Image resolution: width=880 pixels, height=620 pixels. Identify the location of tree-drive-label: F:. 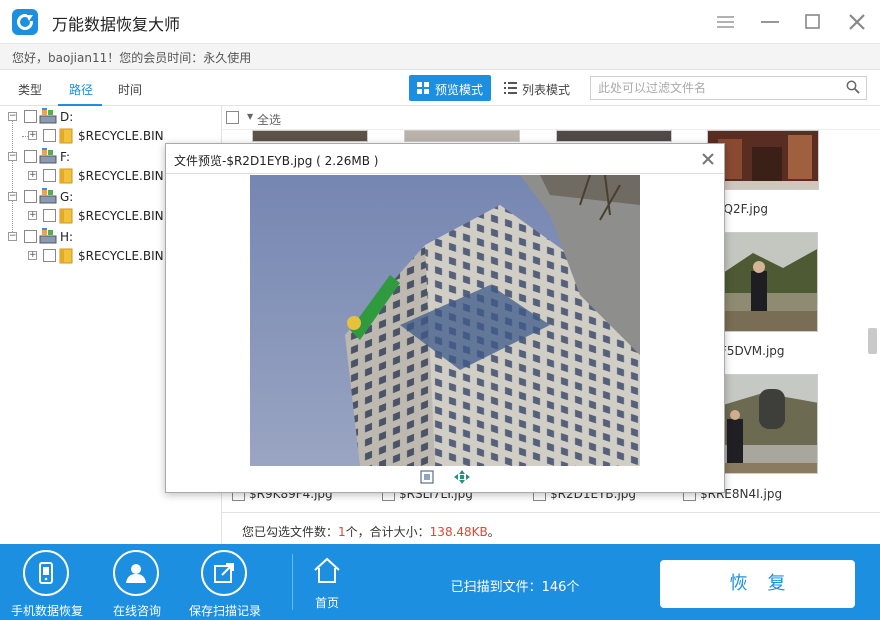
(65, 157).